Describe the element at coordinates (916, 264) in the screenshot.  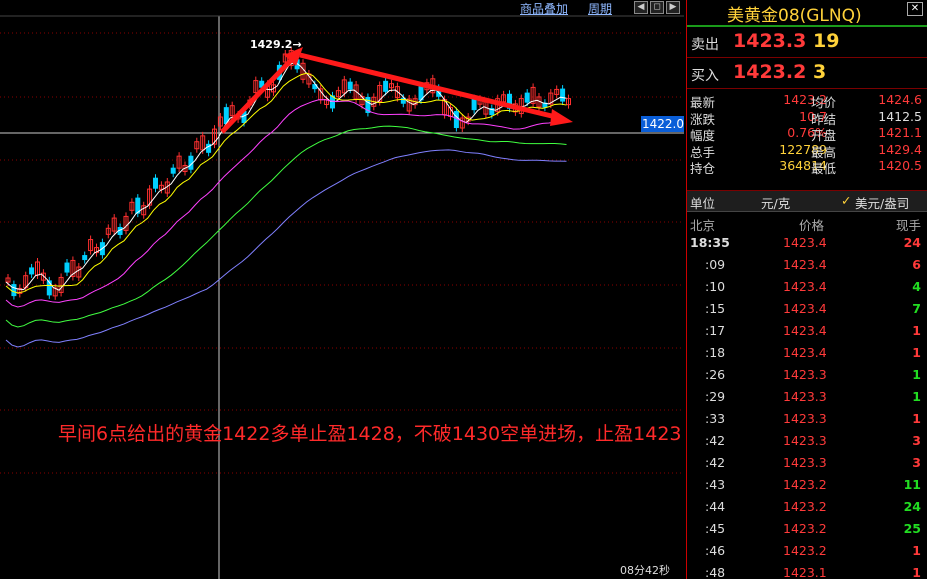
I see `tick-volume: 6` at that location.